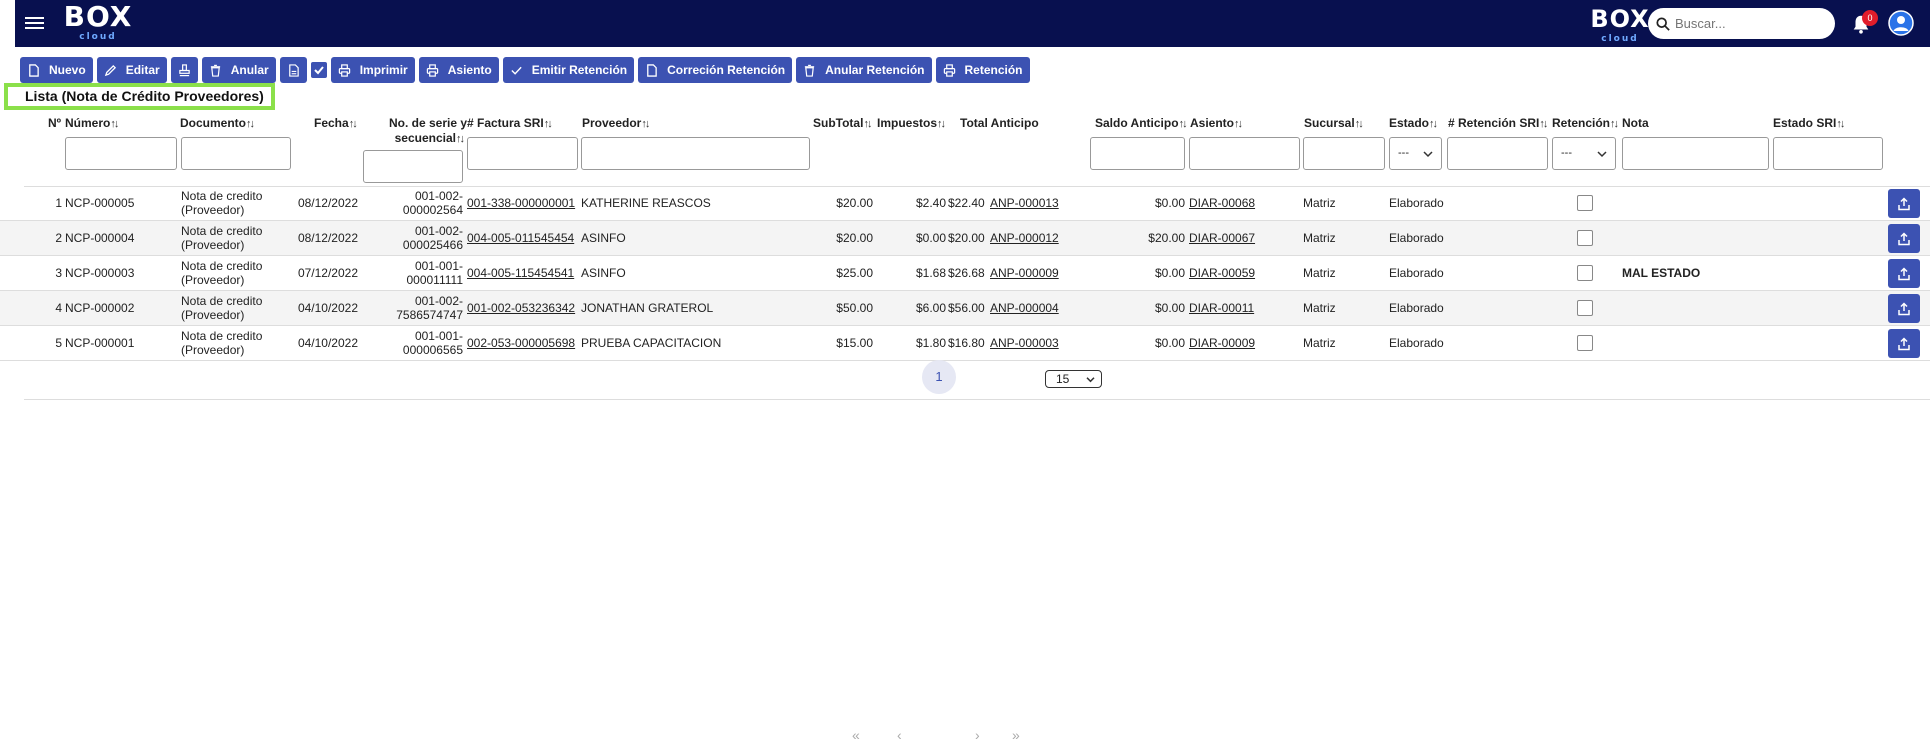  What do you see at coordinates (1024, 273) in the screenshot?
I see `cell-anticipo: ANP-000009` at bounding box center [1024, 273].